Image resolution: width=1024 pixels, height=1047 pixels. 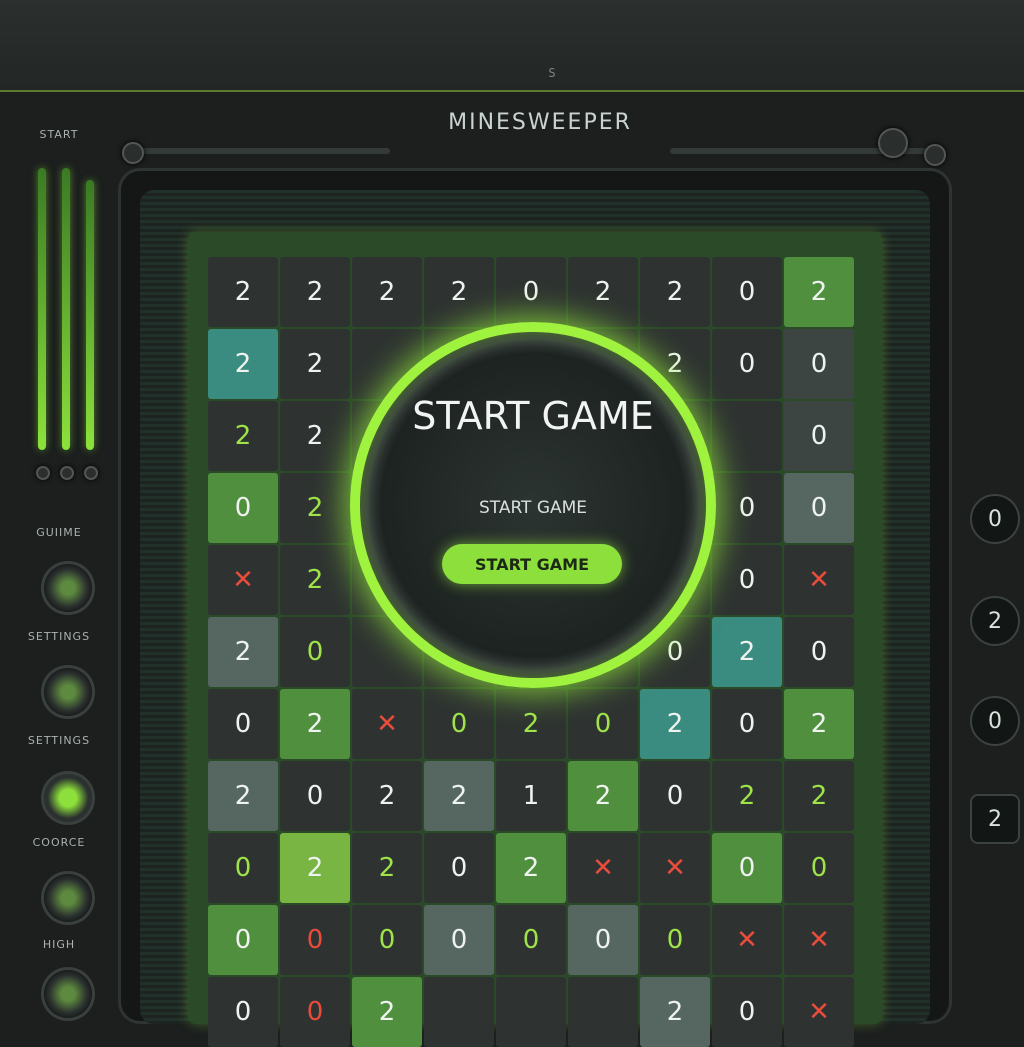 I want to click on settings-button, so click(x=68, y=692).